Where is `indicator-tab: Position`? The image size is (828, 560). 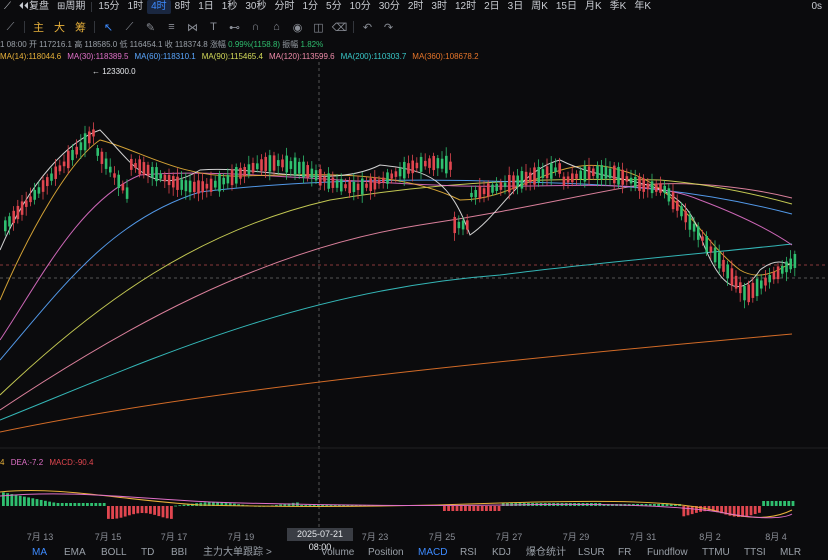 indicator-tab: Position is located at coordinates (386, 553).